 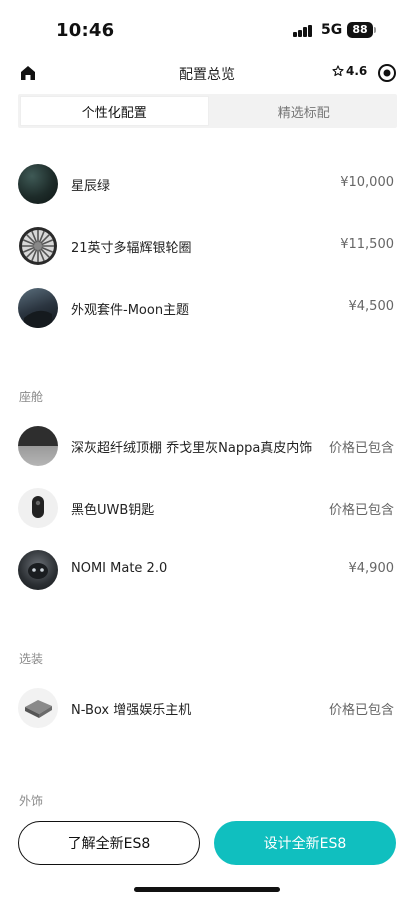 I want to click on section-label-exterior-decor: 外饰, so click(x=31, y=801).